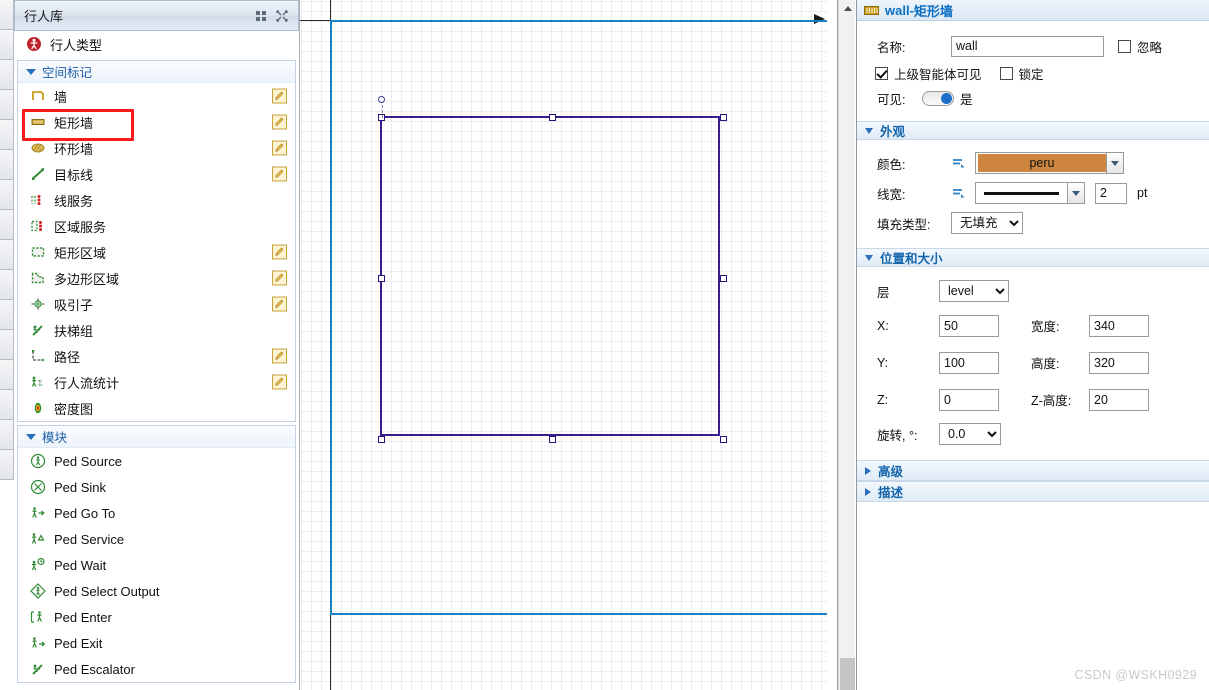 The height and width of the screenshot is (690, 1209). I want to click on resize-handle-middle-left, so click(381, 278).